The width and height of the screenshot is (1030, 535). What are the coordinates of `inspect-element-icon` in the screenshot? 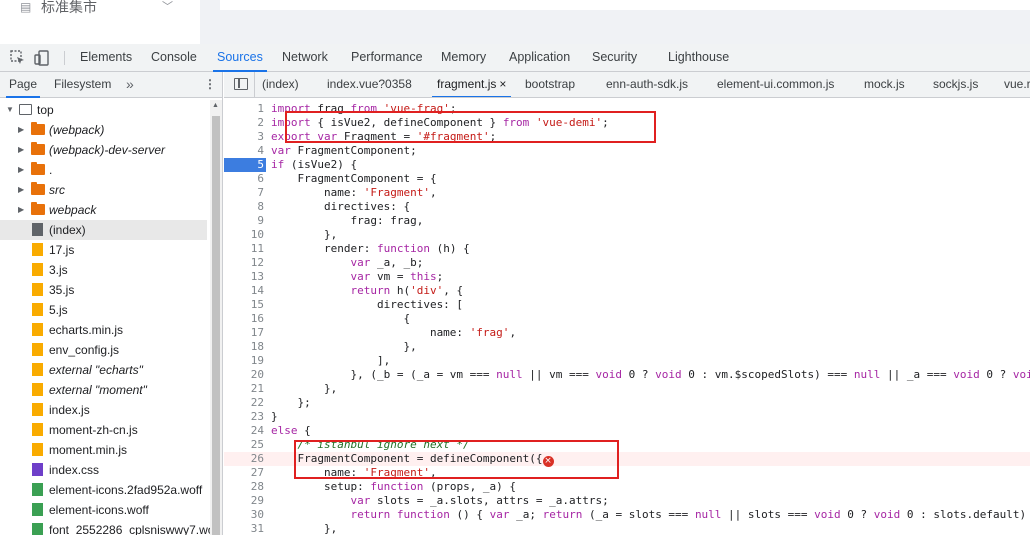 It's located at (18, 58).